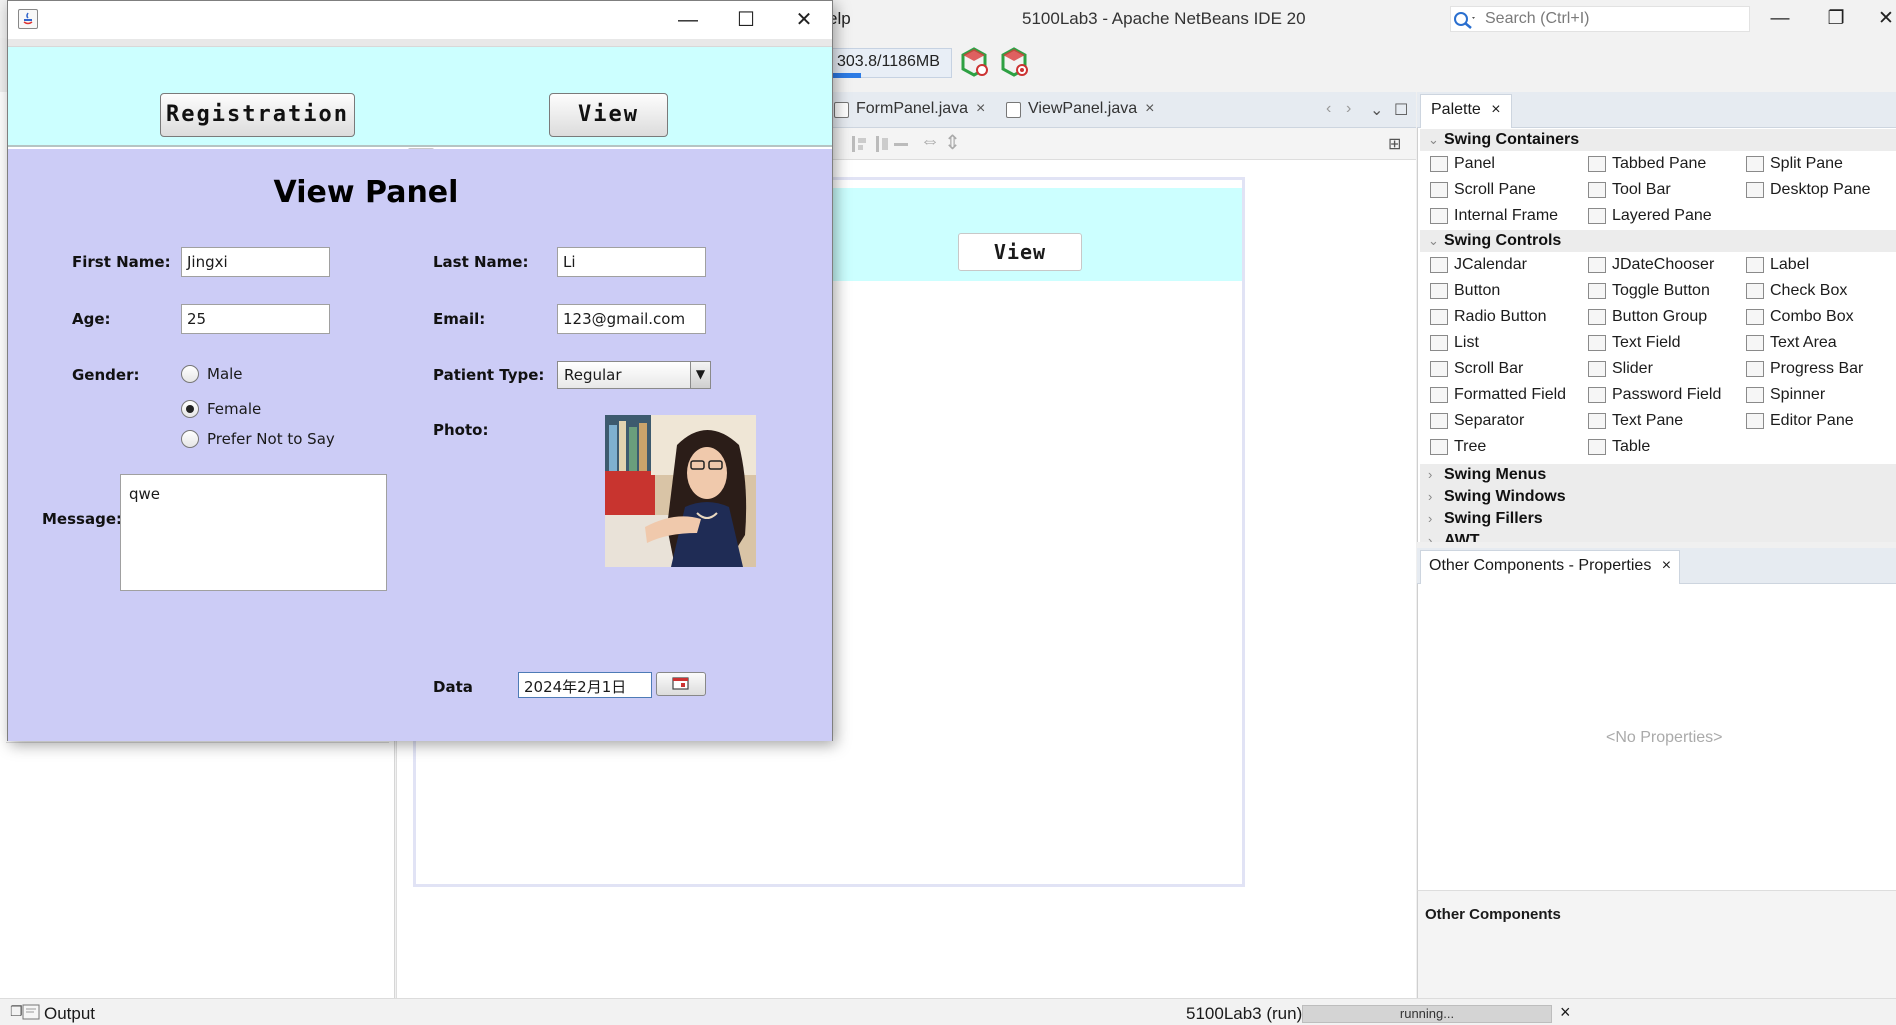 This screenshot has height=1025, width=1896. What do you see at coordinates (1658, 140) in the screenshot?
I see `palette-category-swing-containers: ⌄ Swing Containers` at bounding box center [1658, 140].